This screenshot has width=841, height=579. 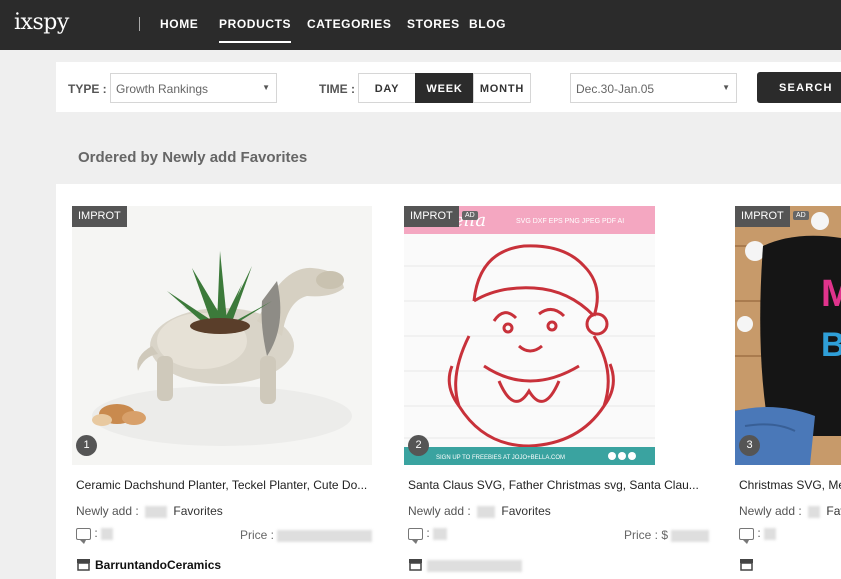 What do you see at coordinates (831, 345) in the screenshot?
I see `svg-text: B` at bounding box center [831, 345].